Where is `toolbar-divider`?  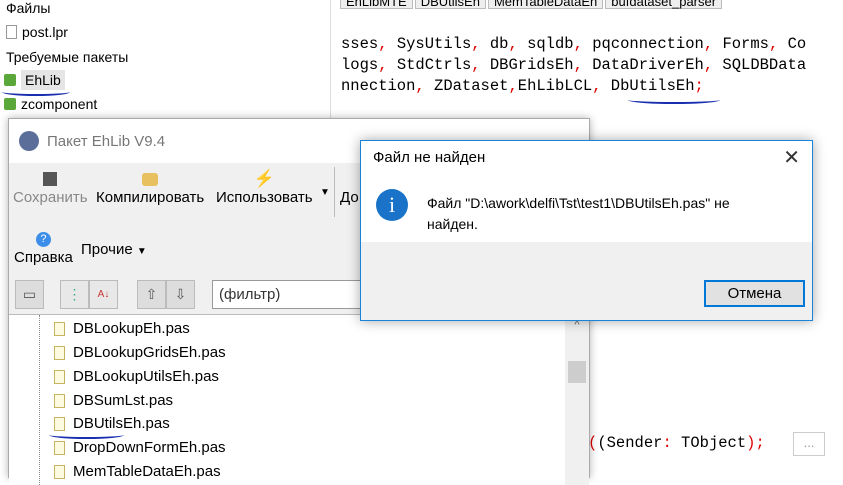 toolbar-divider is located at coordinates (334, 192).